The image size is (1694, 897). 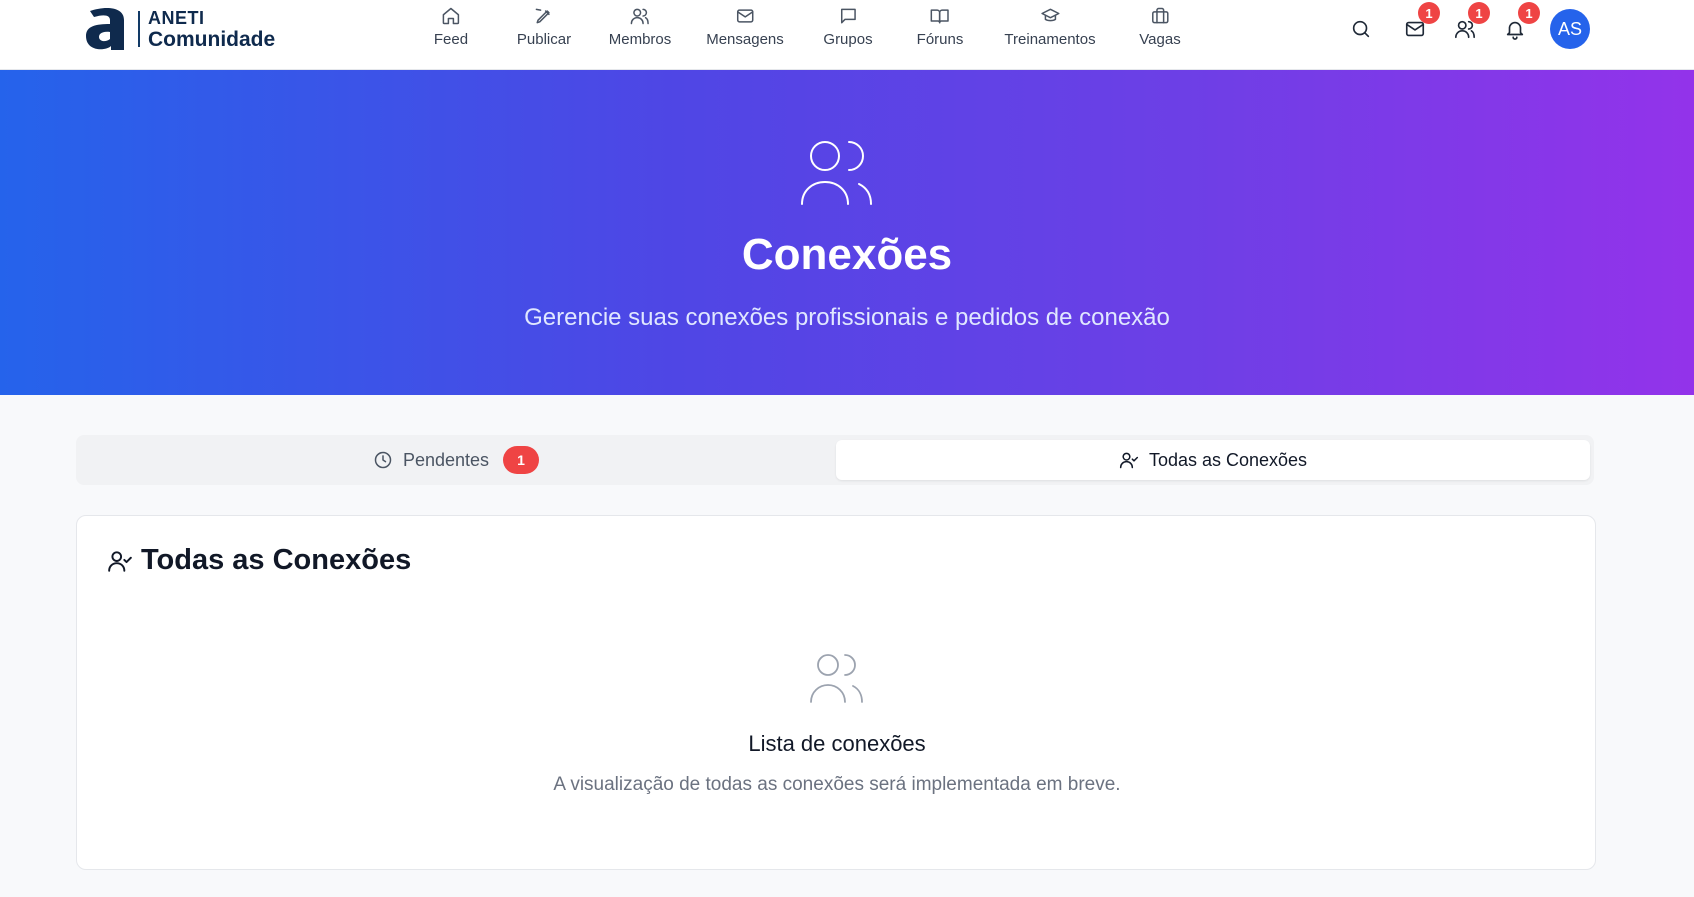 I want to click on briefcase-icon, so click(x=1160, y=15).